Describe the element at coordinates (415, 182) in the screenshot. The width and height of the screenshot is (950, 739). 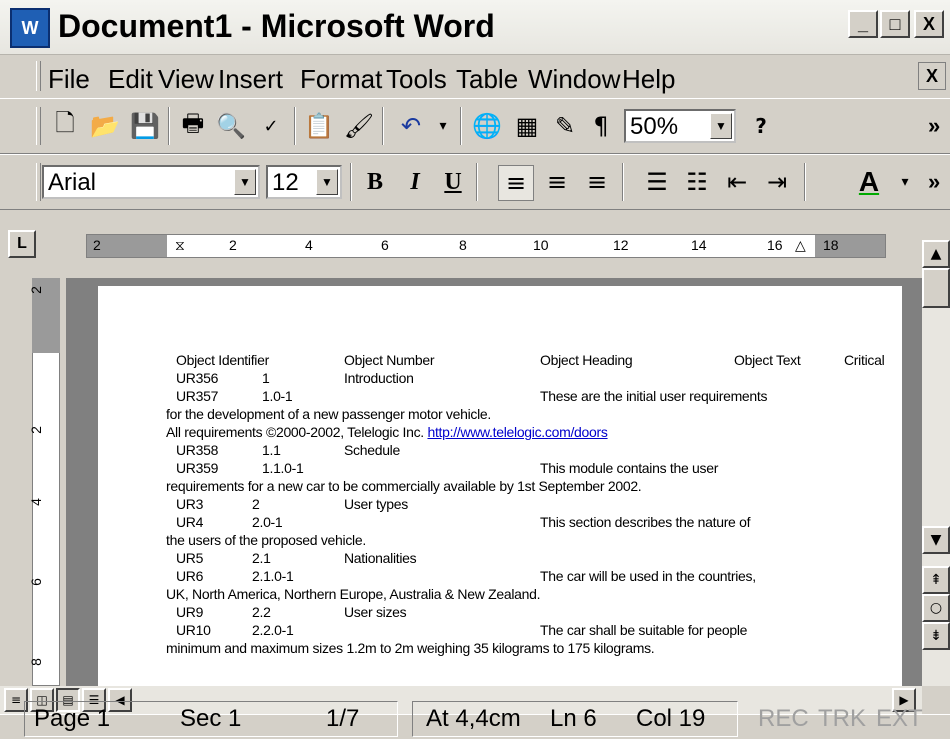
I see `italic-button: I` at that location.